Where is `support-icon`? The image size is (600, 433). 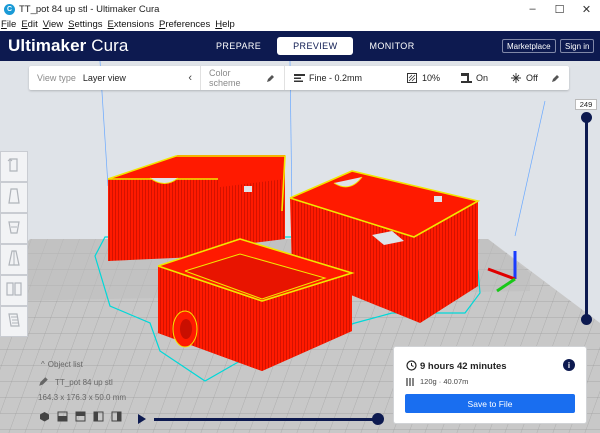
support-icon is located at coordinates (466, 78).